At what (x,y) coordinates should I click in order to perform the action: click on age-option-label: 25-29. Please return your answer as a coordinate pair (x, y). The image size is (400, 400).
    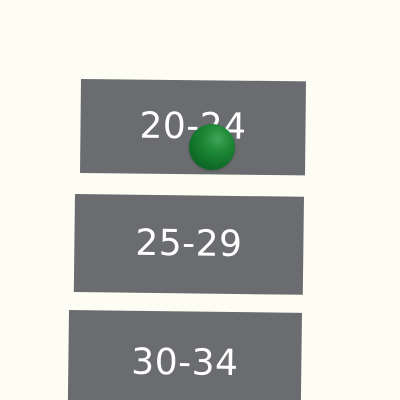
    Looking at the image, I should click on (189, 244).